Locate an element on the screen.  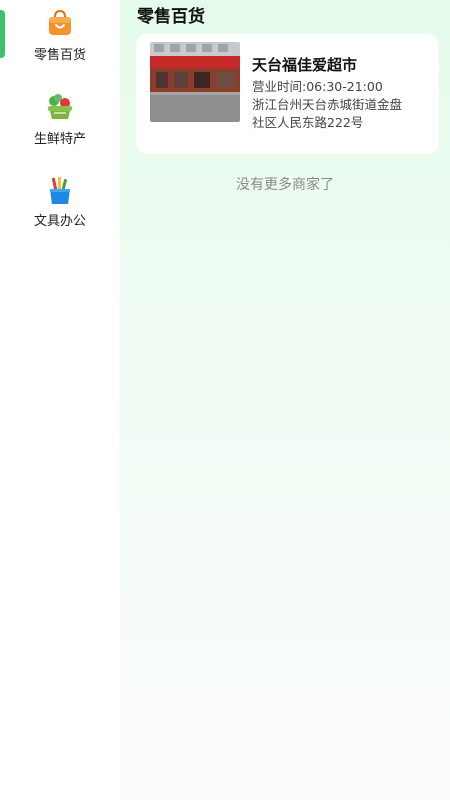
store-hours: 营业时间:06:30-21:00 is located at coordinates (317, 86).